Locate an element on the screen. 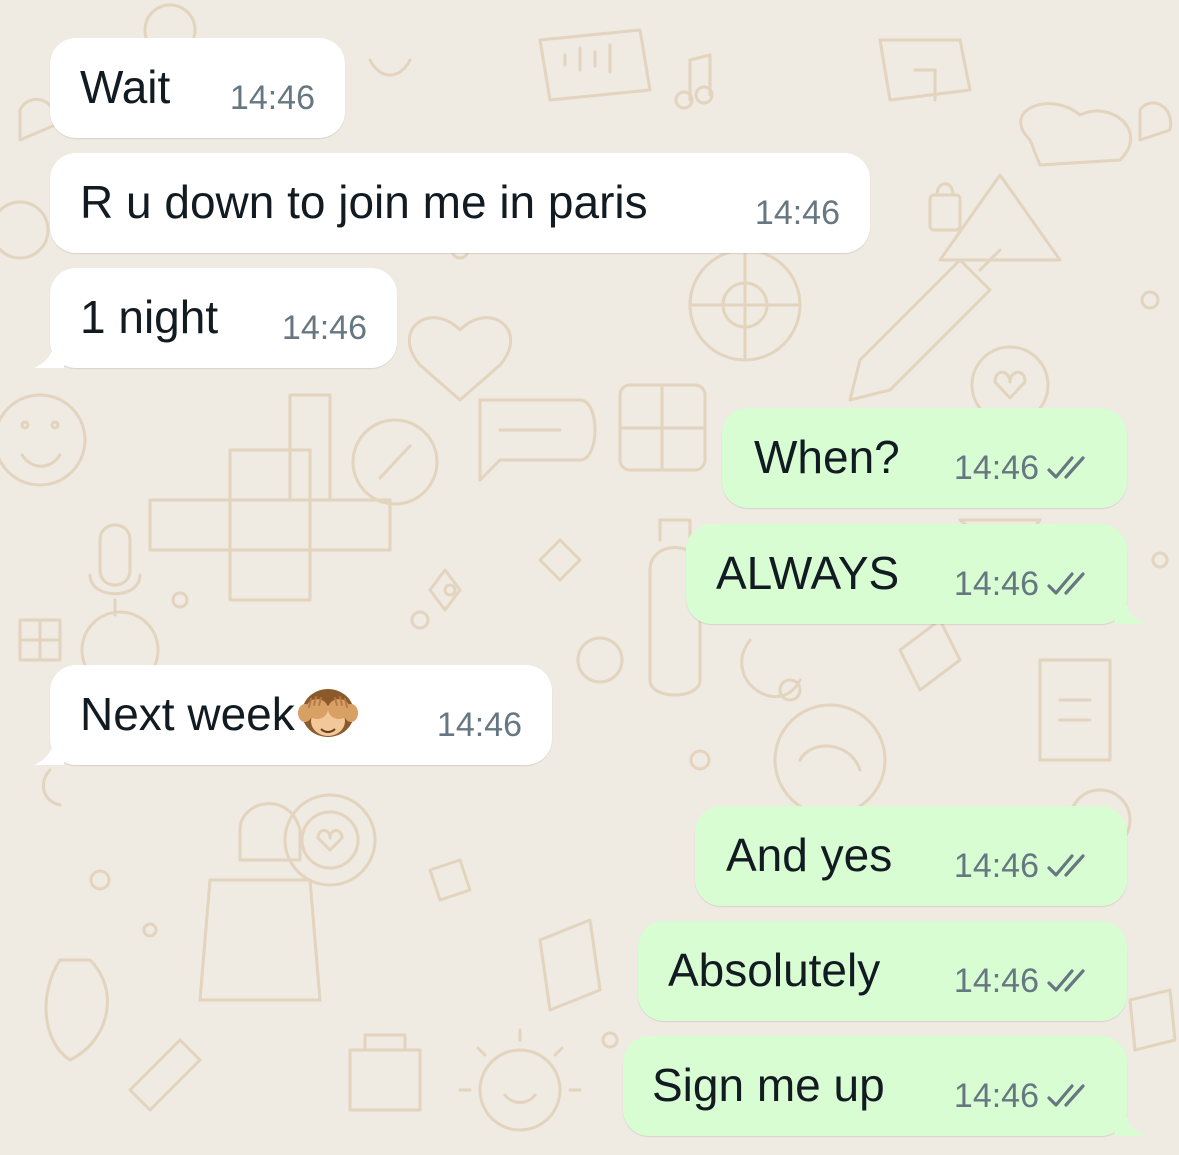 This screenshot has height=1155, width=1179. message-outgoing: ALWAYS 14:46 is located at coordinates (915, 574).